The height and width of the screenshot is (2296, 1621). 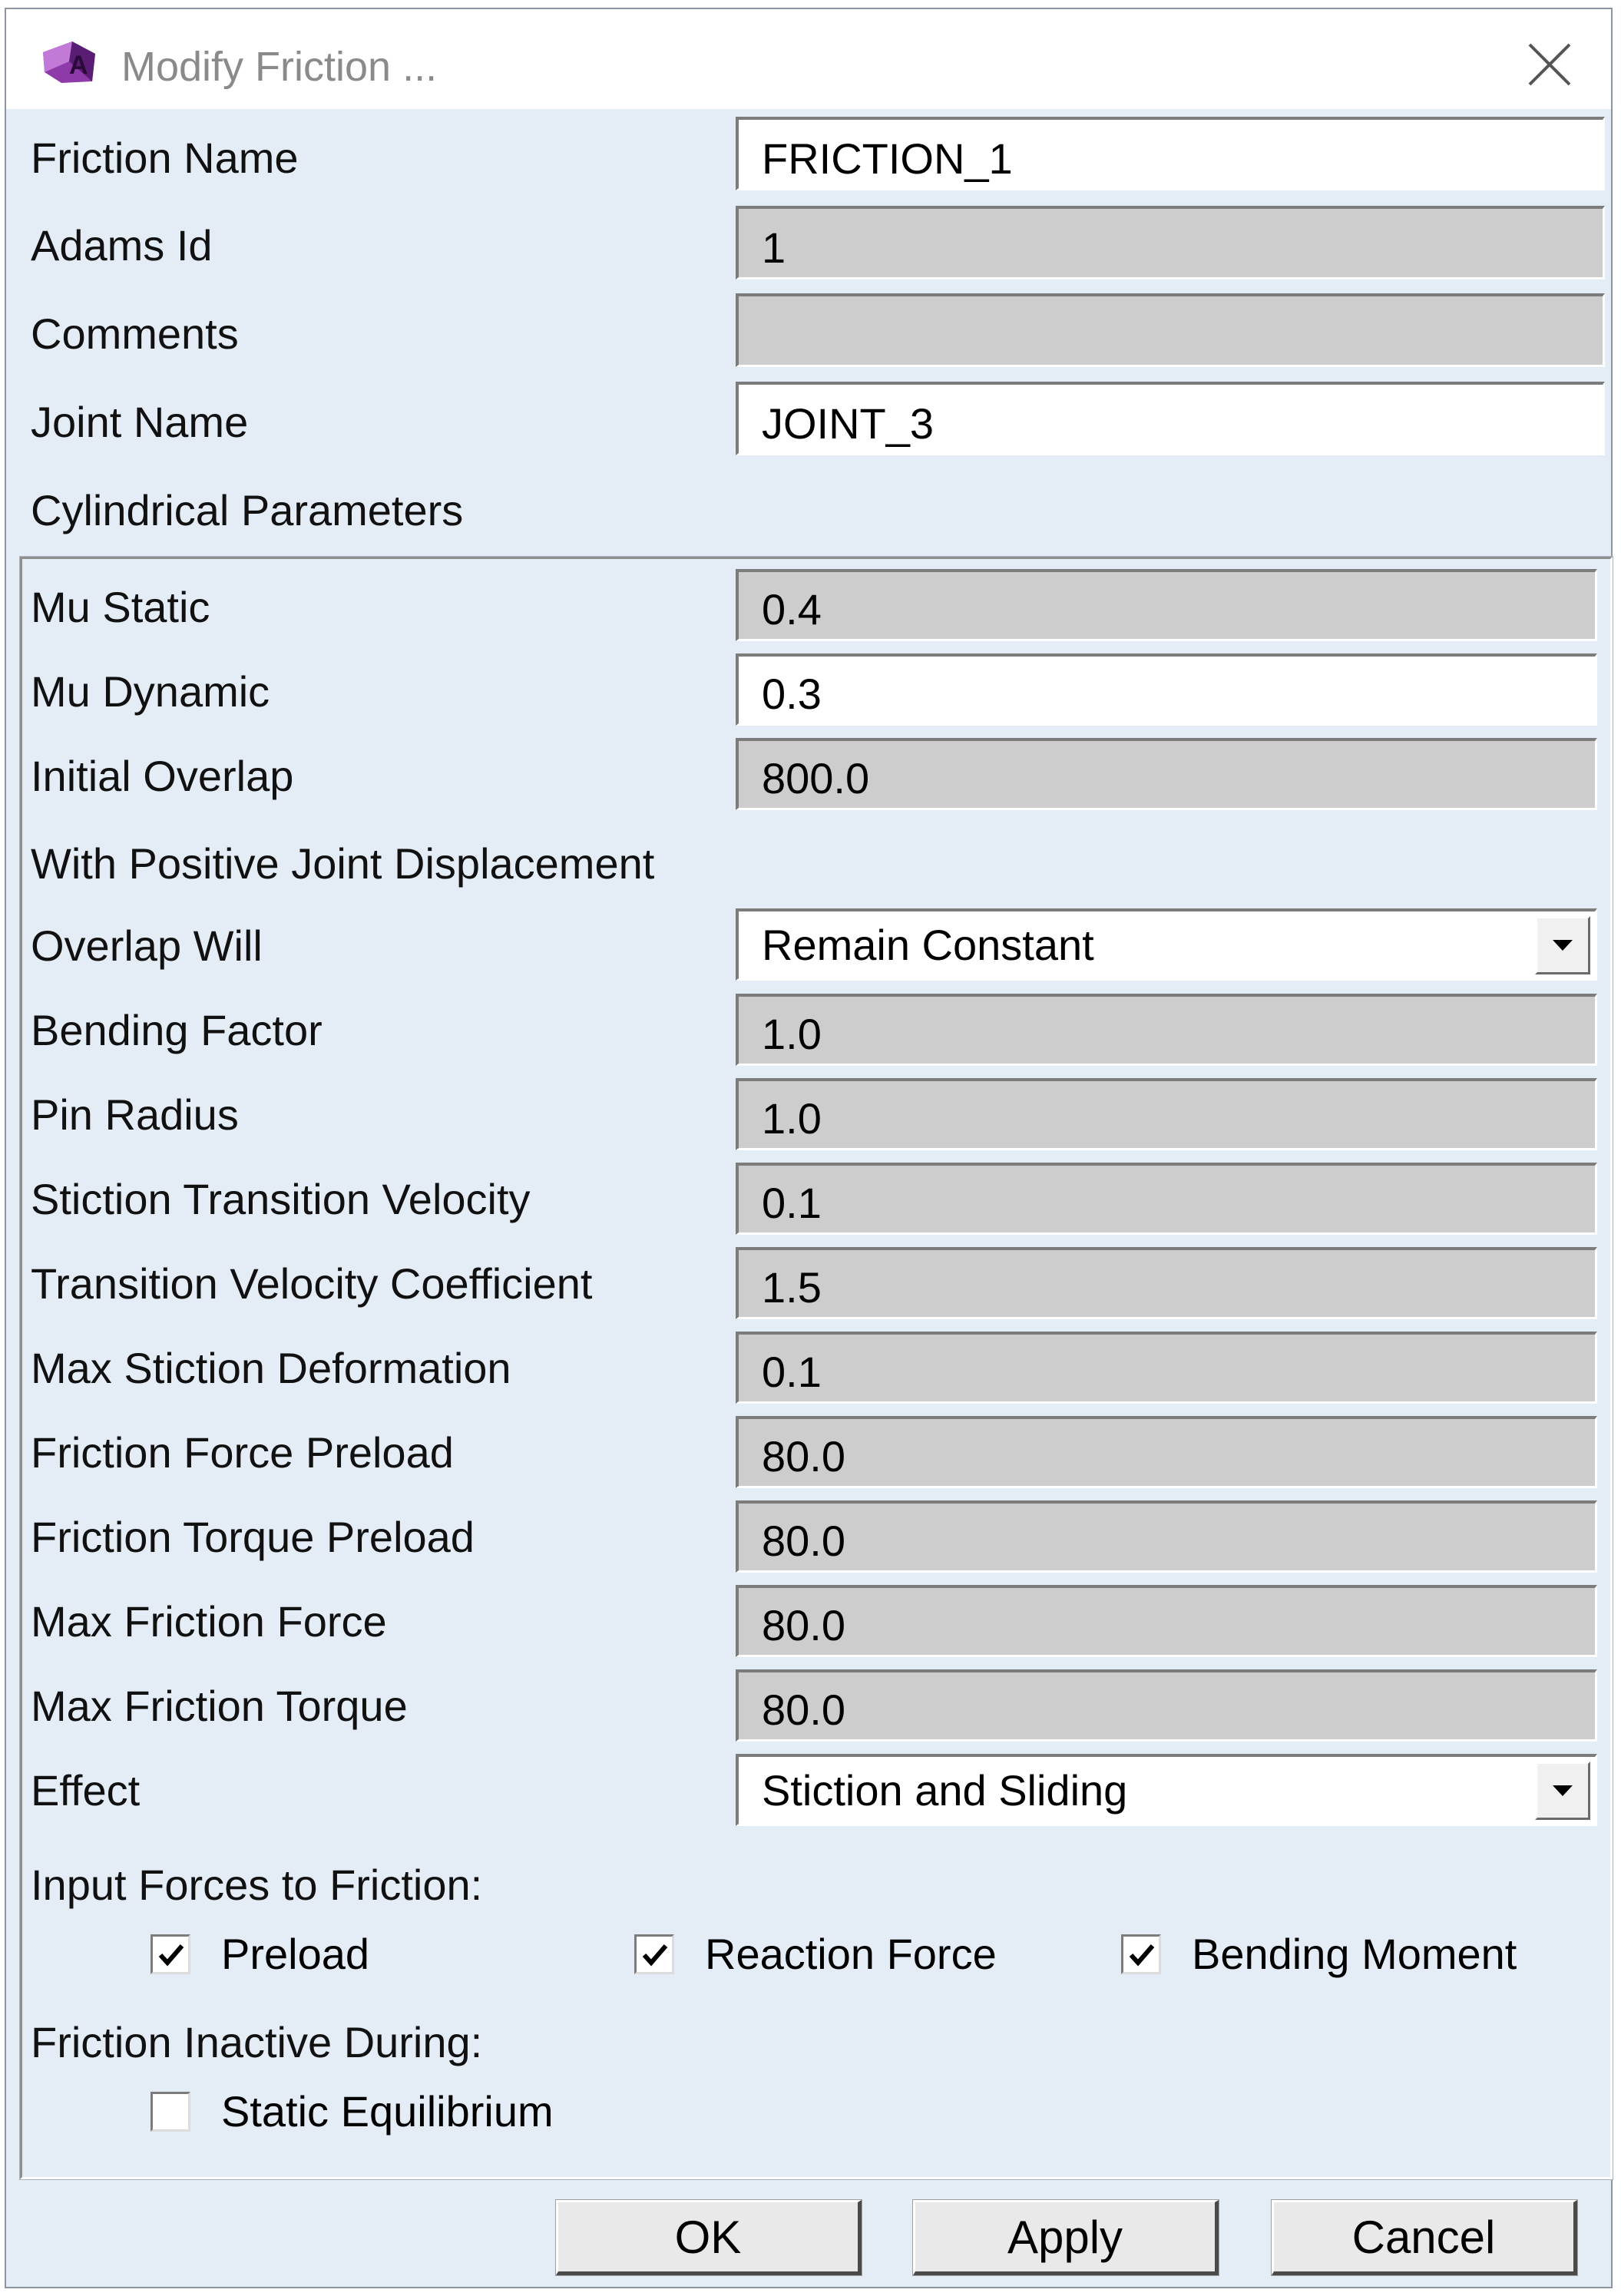 I want to click on static-equilibrium-checkbox, so click(x=171, y=2111).